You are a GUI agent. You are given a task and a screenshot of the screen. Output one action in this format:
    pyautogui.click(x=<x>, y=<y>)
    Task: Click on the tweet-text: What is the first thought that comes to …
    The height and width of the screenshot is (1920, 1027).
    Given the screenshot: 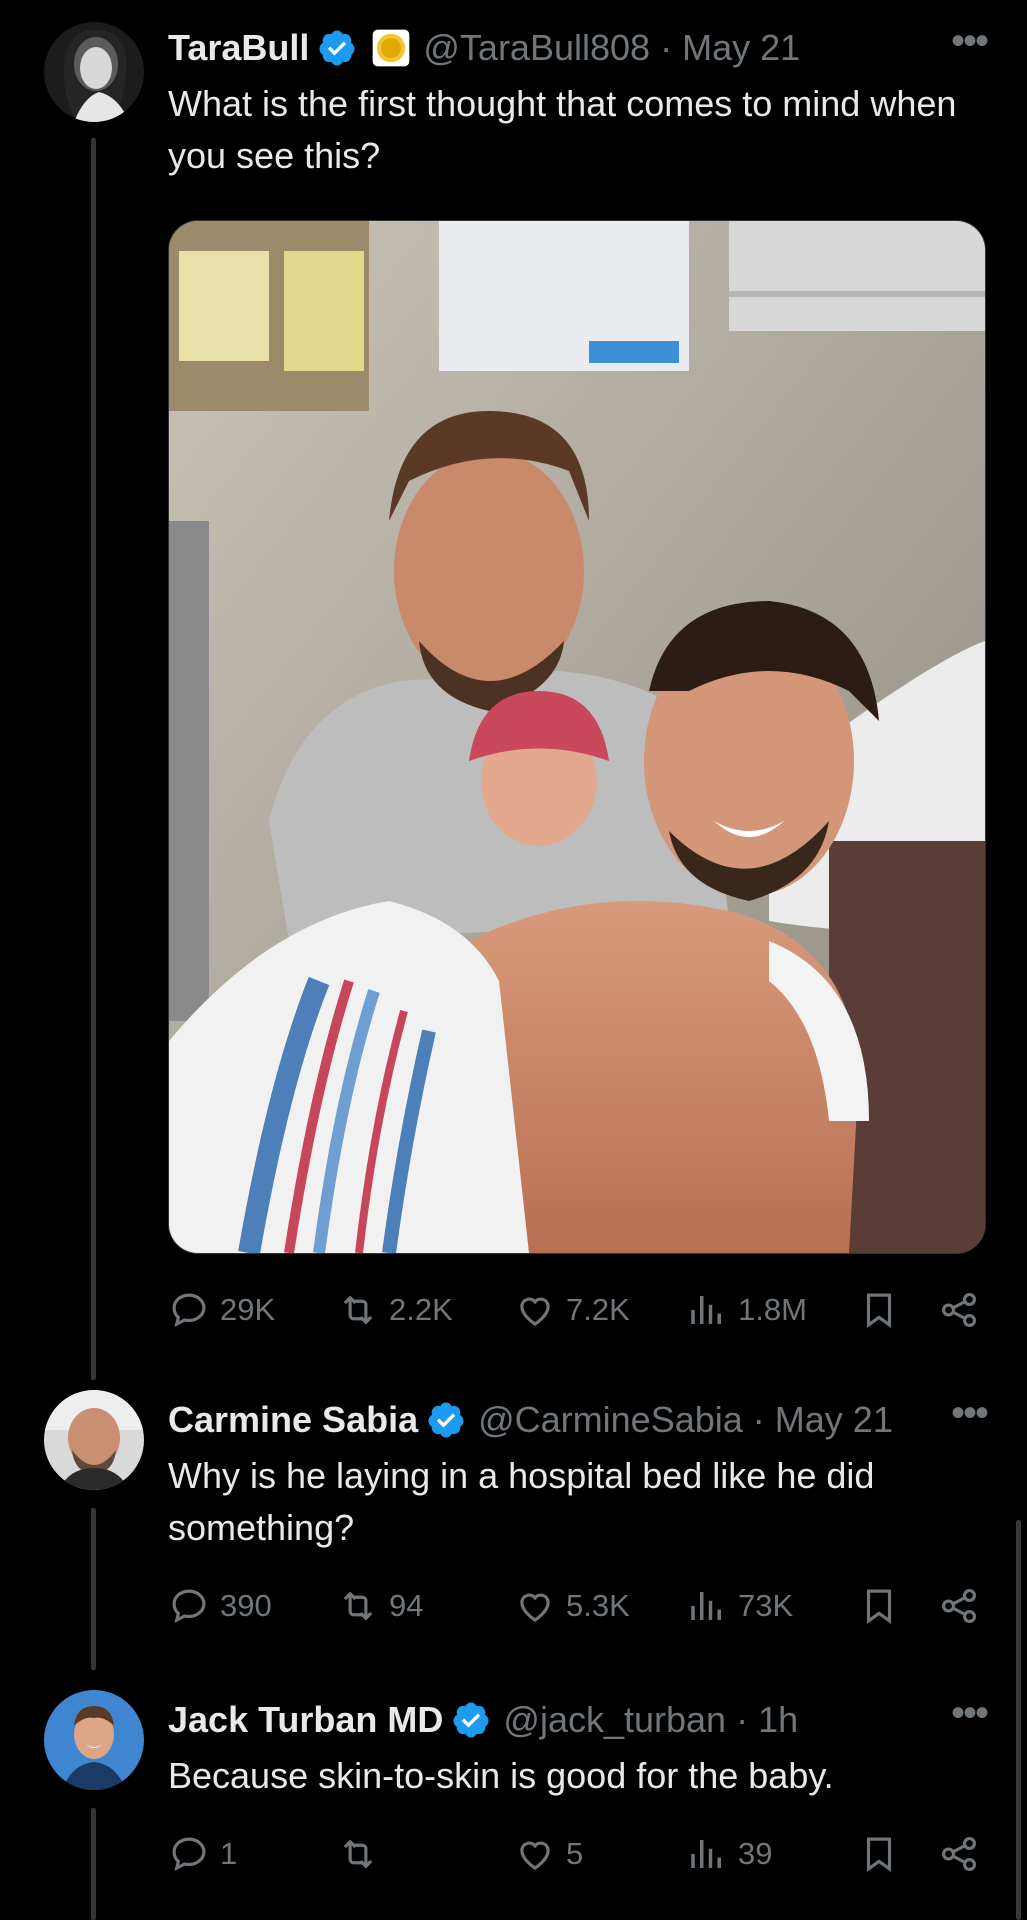 What is the action you would take?
    pyautogui.click(x=562, y=129)
    